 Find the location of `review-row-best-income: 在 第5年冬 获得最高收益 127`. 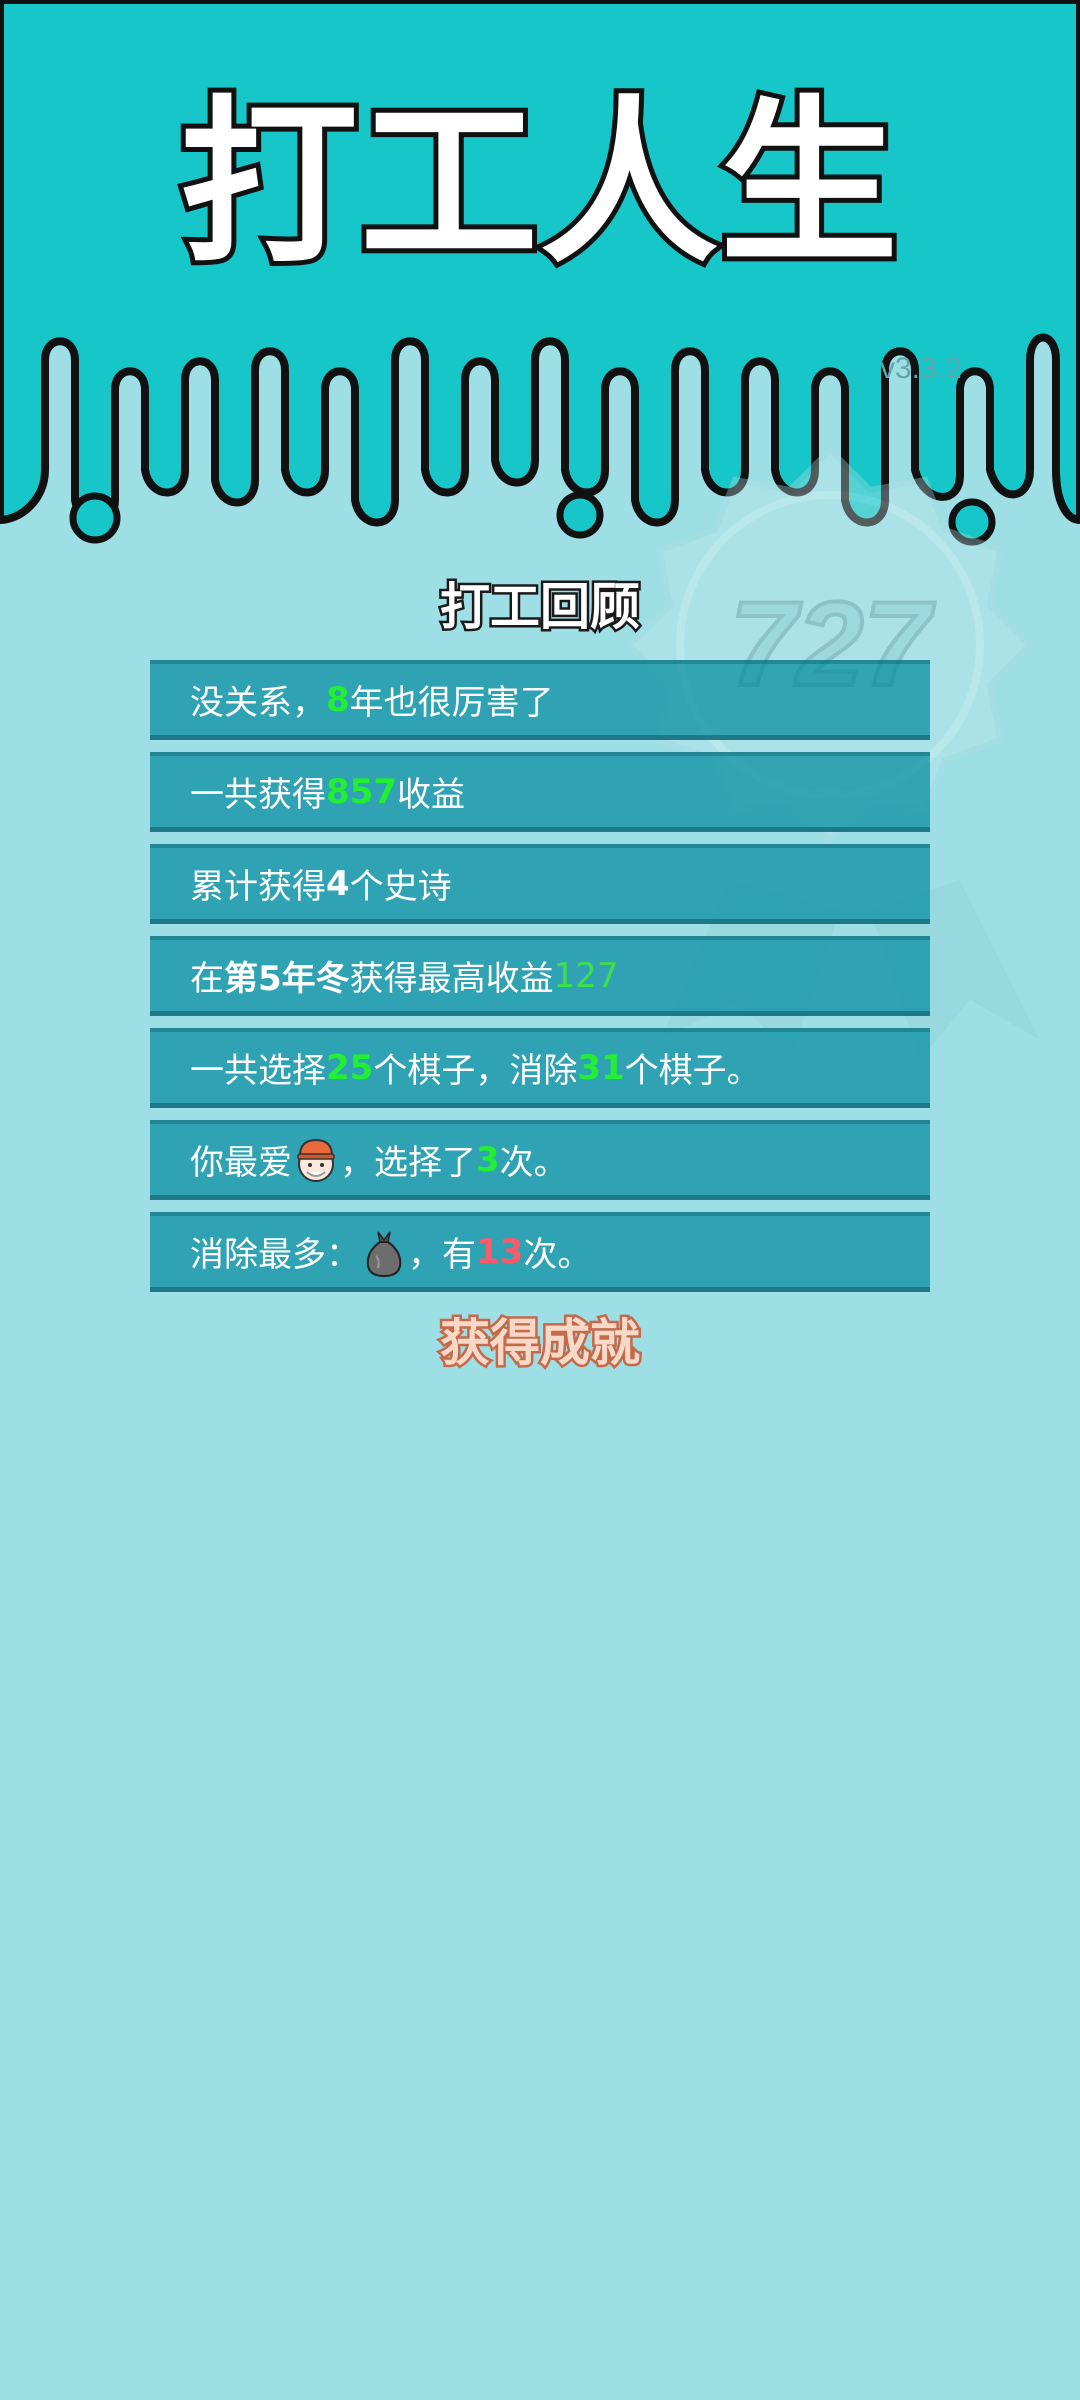

review-row-best-income: 在 第5年冬 获得最高收益 127 is located at coordinates (540, 976).